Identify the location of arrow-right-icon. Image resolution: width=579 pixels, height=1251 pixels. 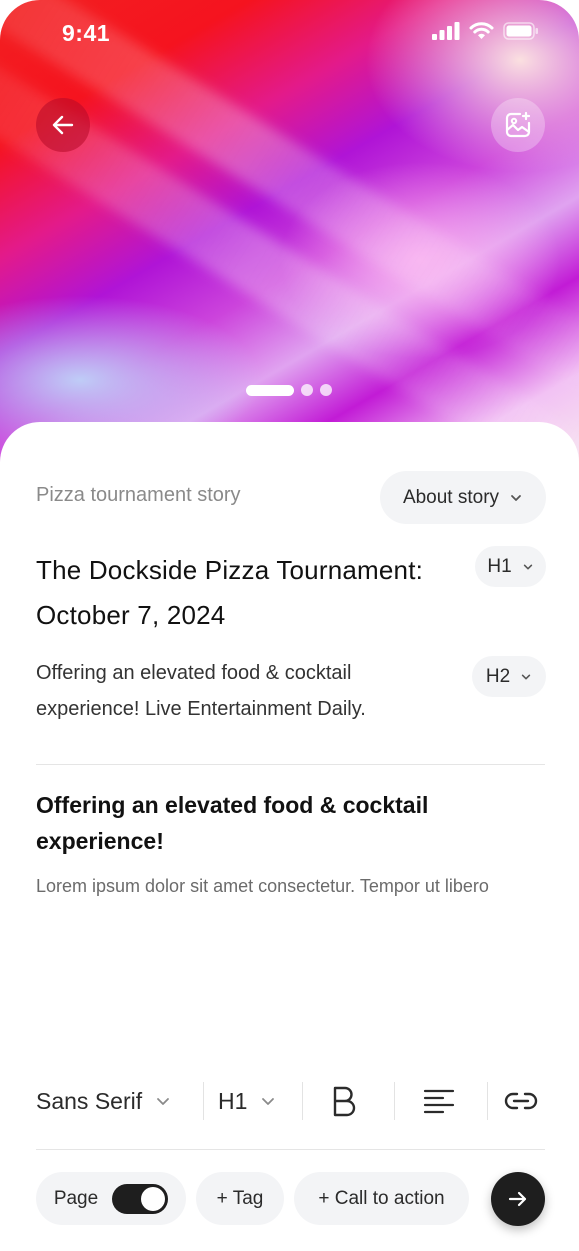
(517, 1199).